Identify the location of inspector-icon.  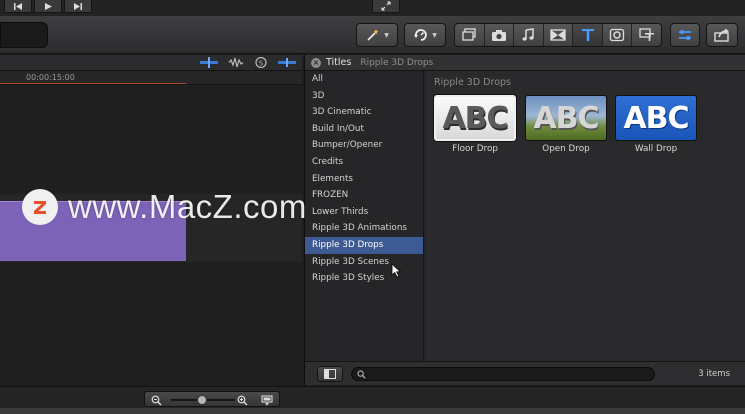
(685, 35).